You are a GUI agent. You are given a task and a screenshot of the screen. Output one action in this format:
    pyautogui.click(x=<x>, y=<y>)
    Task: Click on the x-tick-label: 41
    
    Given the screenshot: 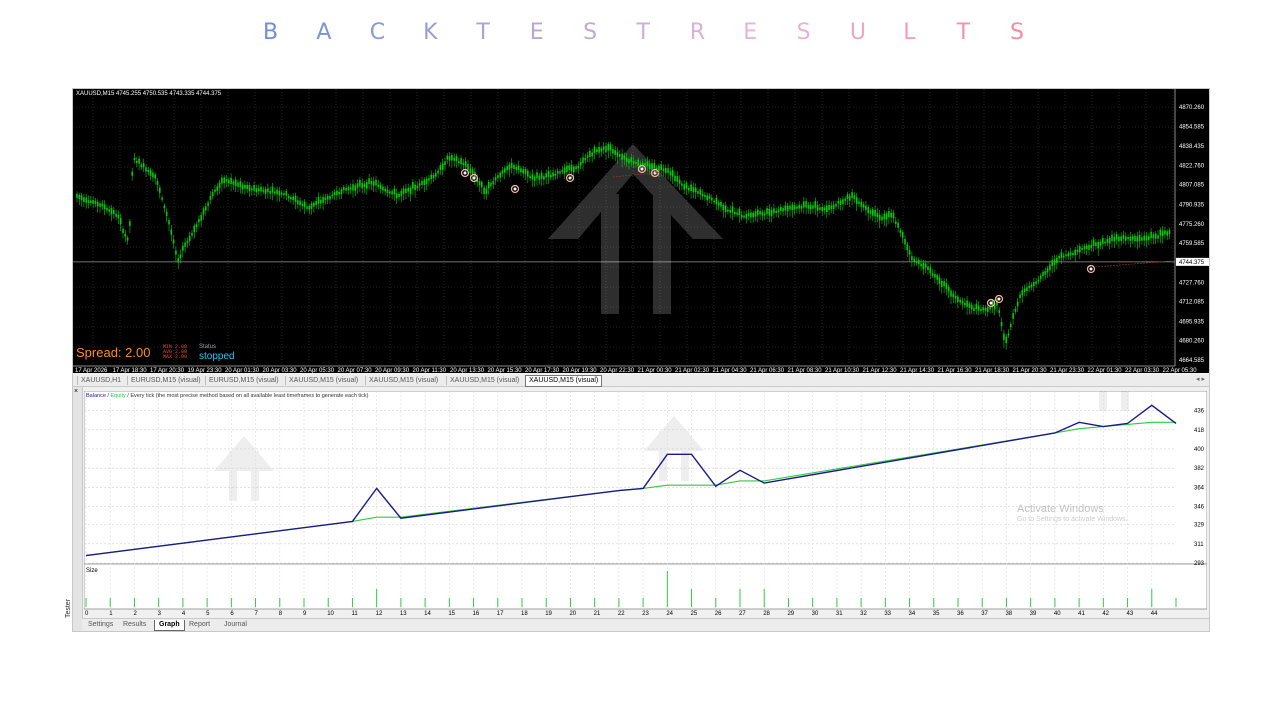 What is the action you would take?
    pyautogui.click(x=1081, y=614)
    